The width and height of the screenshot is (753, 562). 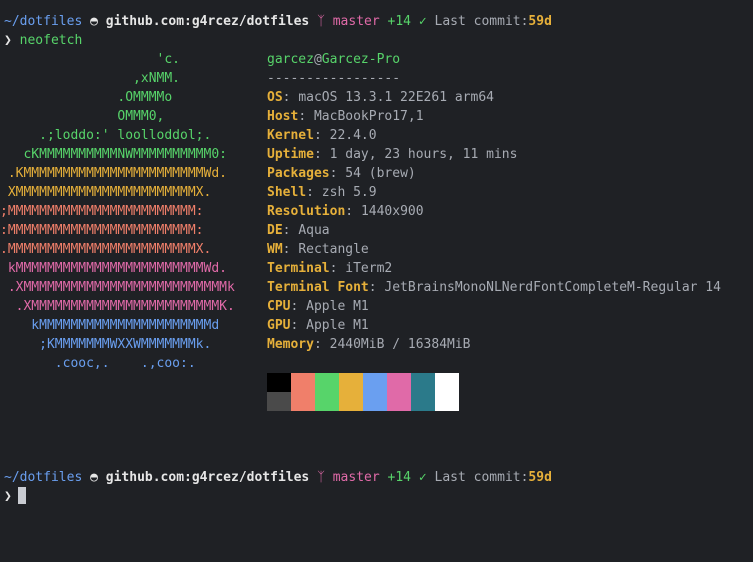 I want to click on info-row: Uptime: 1 day, 23 hours, 11 mins, so click(x=392, y=154).